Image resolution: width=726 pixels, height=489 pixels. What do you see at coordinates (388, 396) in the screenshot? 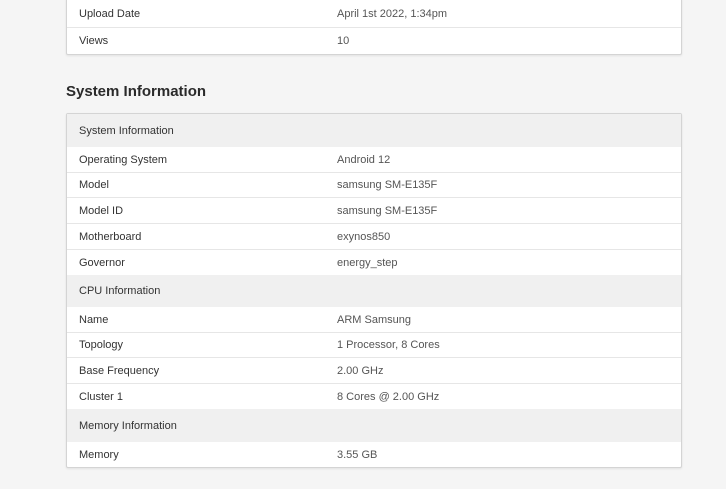
I see `row-value: 8 Cores @ 2.00 GHz` at bounding box center [388, 396].